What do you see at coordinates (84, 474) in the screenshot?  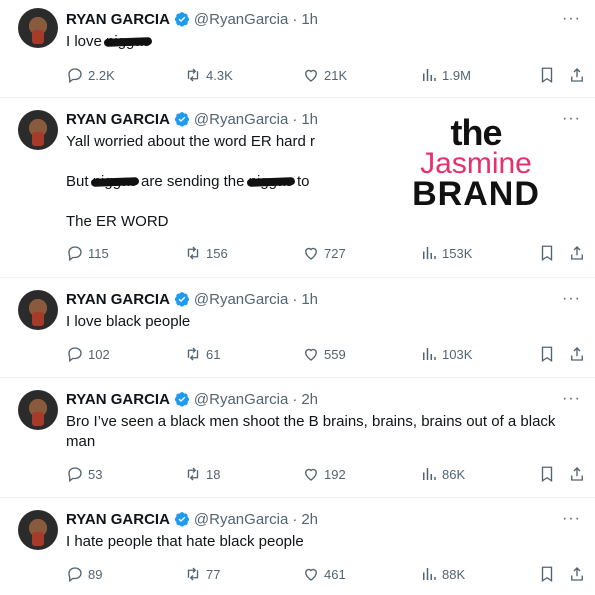 I see `reply-button: 53` at bounding box center [84, 474].